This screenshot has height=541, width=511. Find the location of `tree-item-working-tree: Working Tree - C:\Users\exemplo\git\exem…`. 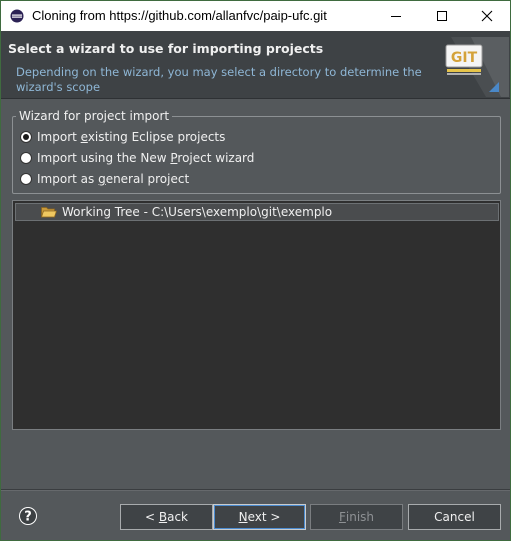

tree-item-working-tree: Working Tree - C:\Users\exemplo\git\exem… is located at coordinates (257, 212).